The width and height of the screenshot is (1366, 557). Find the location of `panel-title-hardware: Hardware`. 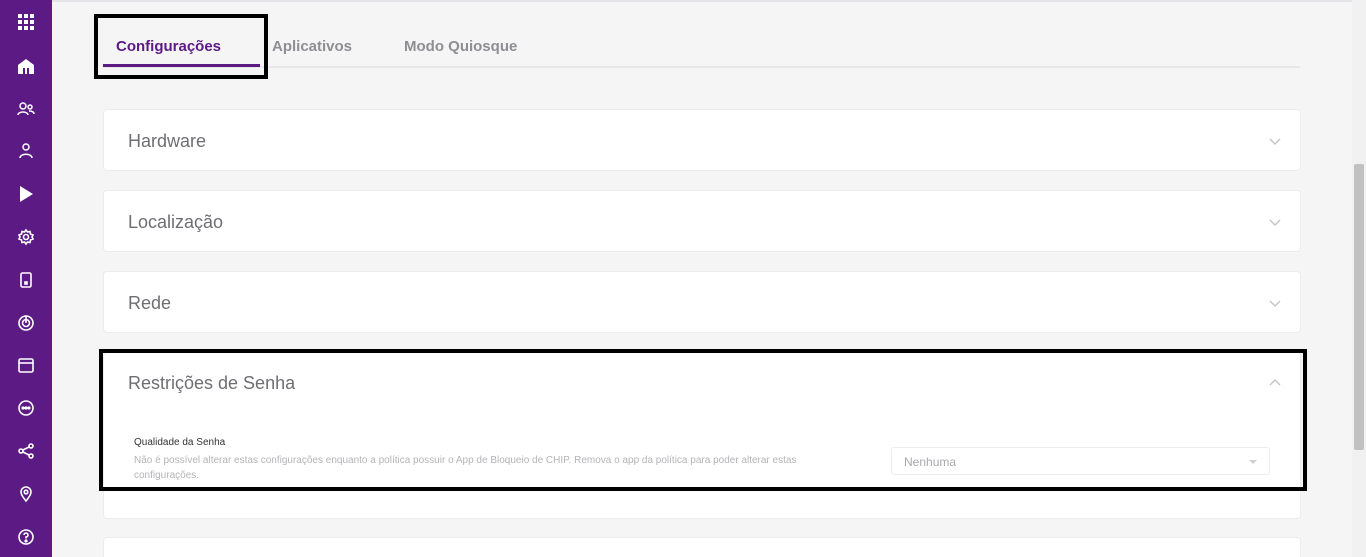

panel-title-hardware: Hardware is located at coordinates (167, 141).